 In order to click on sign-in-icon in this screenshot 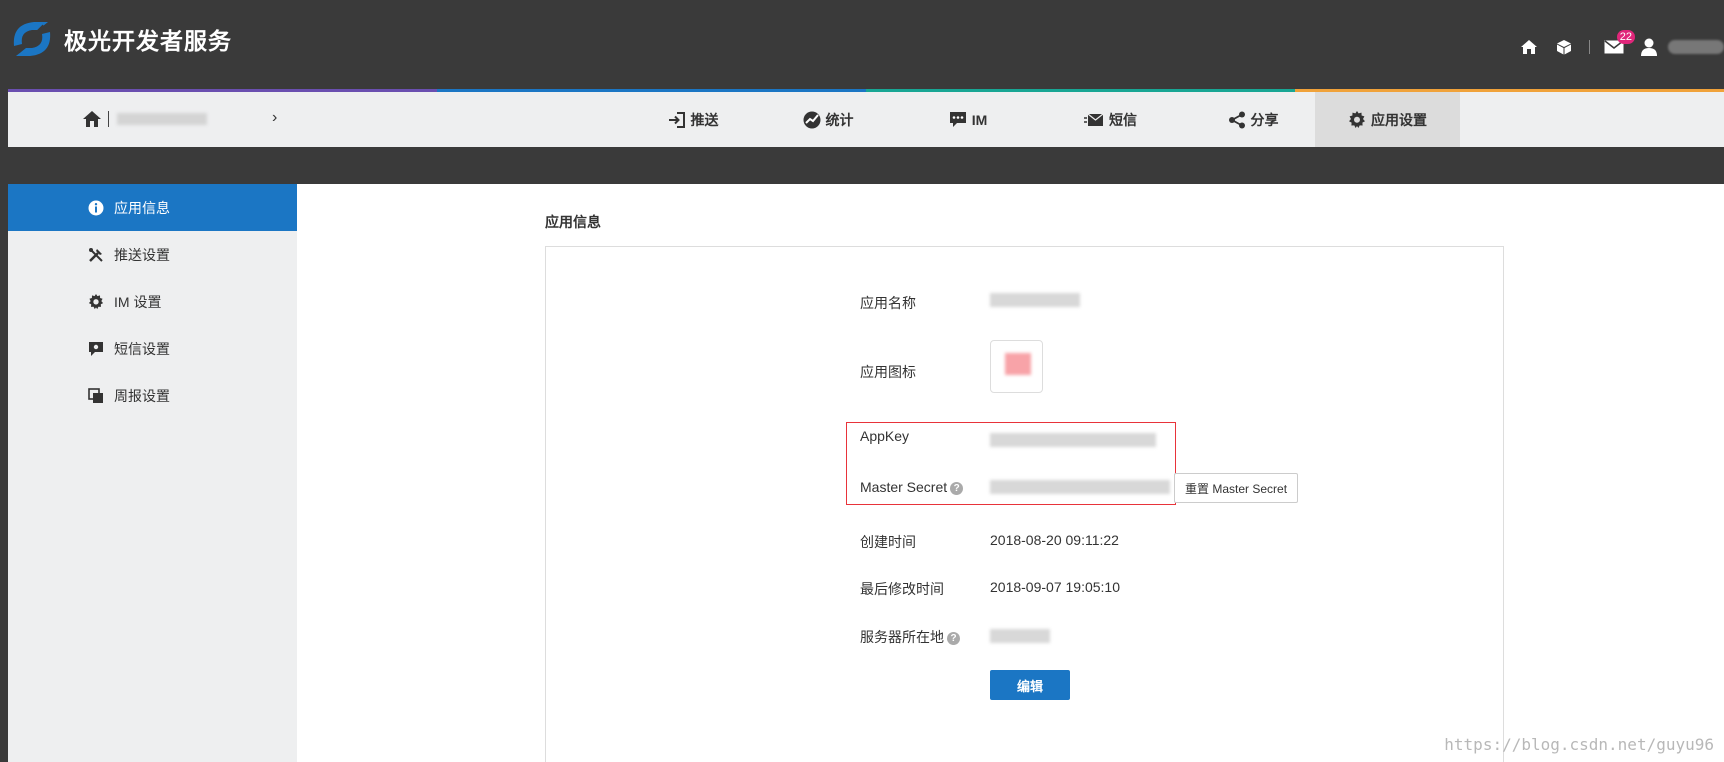, I will do `click(676, 119)`.